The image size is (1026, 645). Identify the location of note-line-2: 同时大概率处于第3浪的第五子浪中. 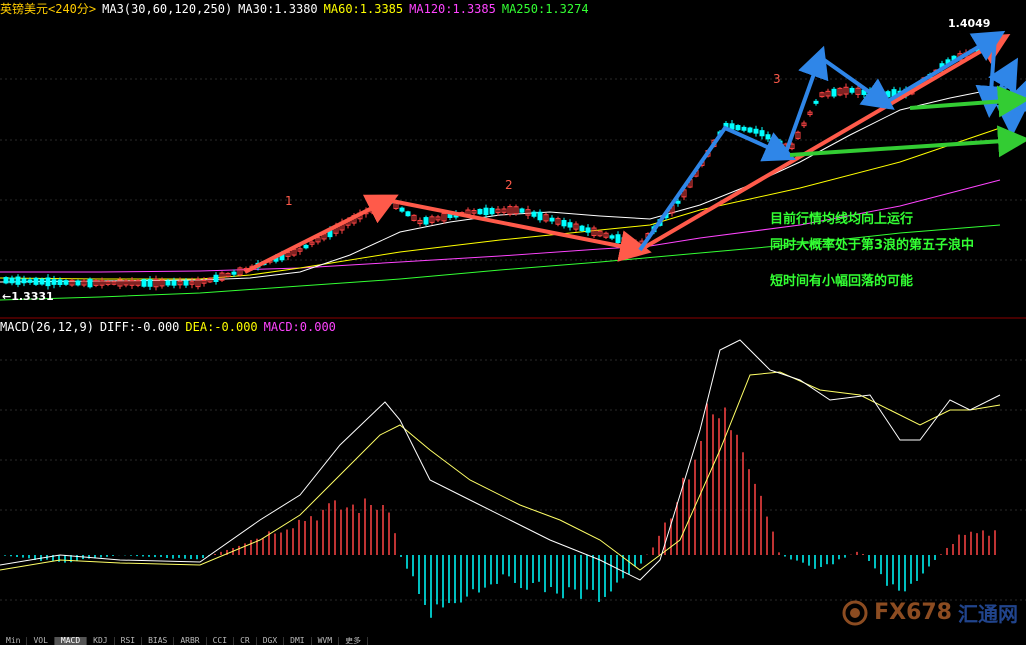
(872, 245).